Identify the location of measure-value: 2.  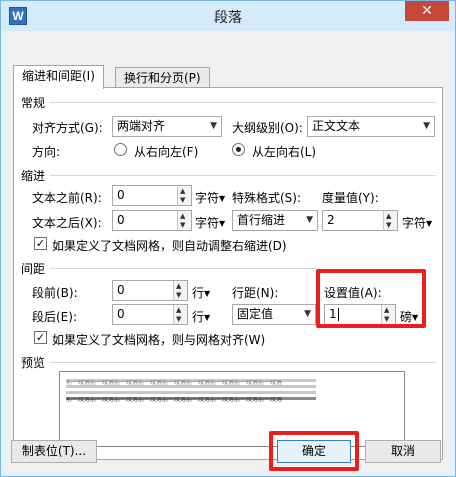
(331, 220).